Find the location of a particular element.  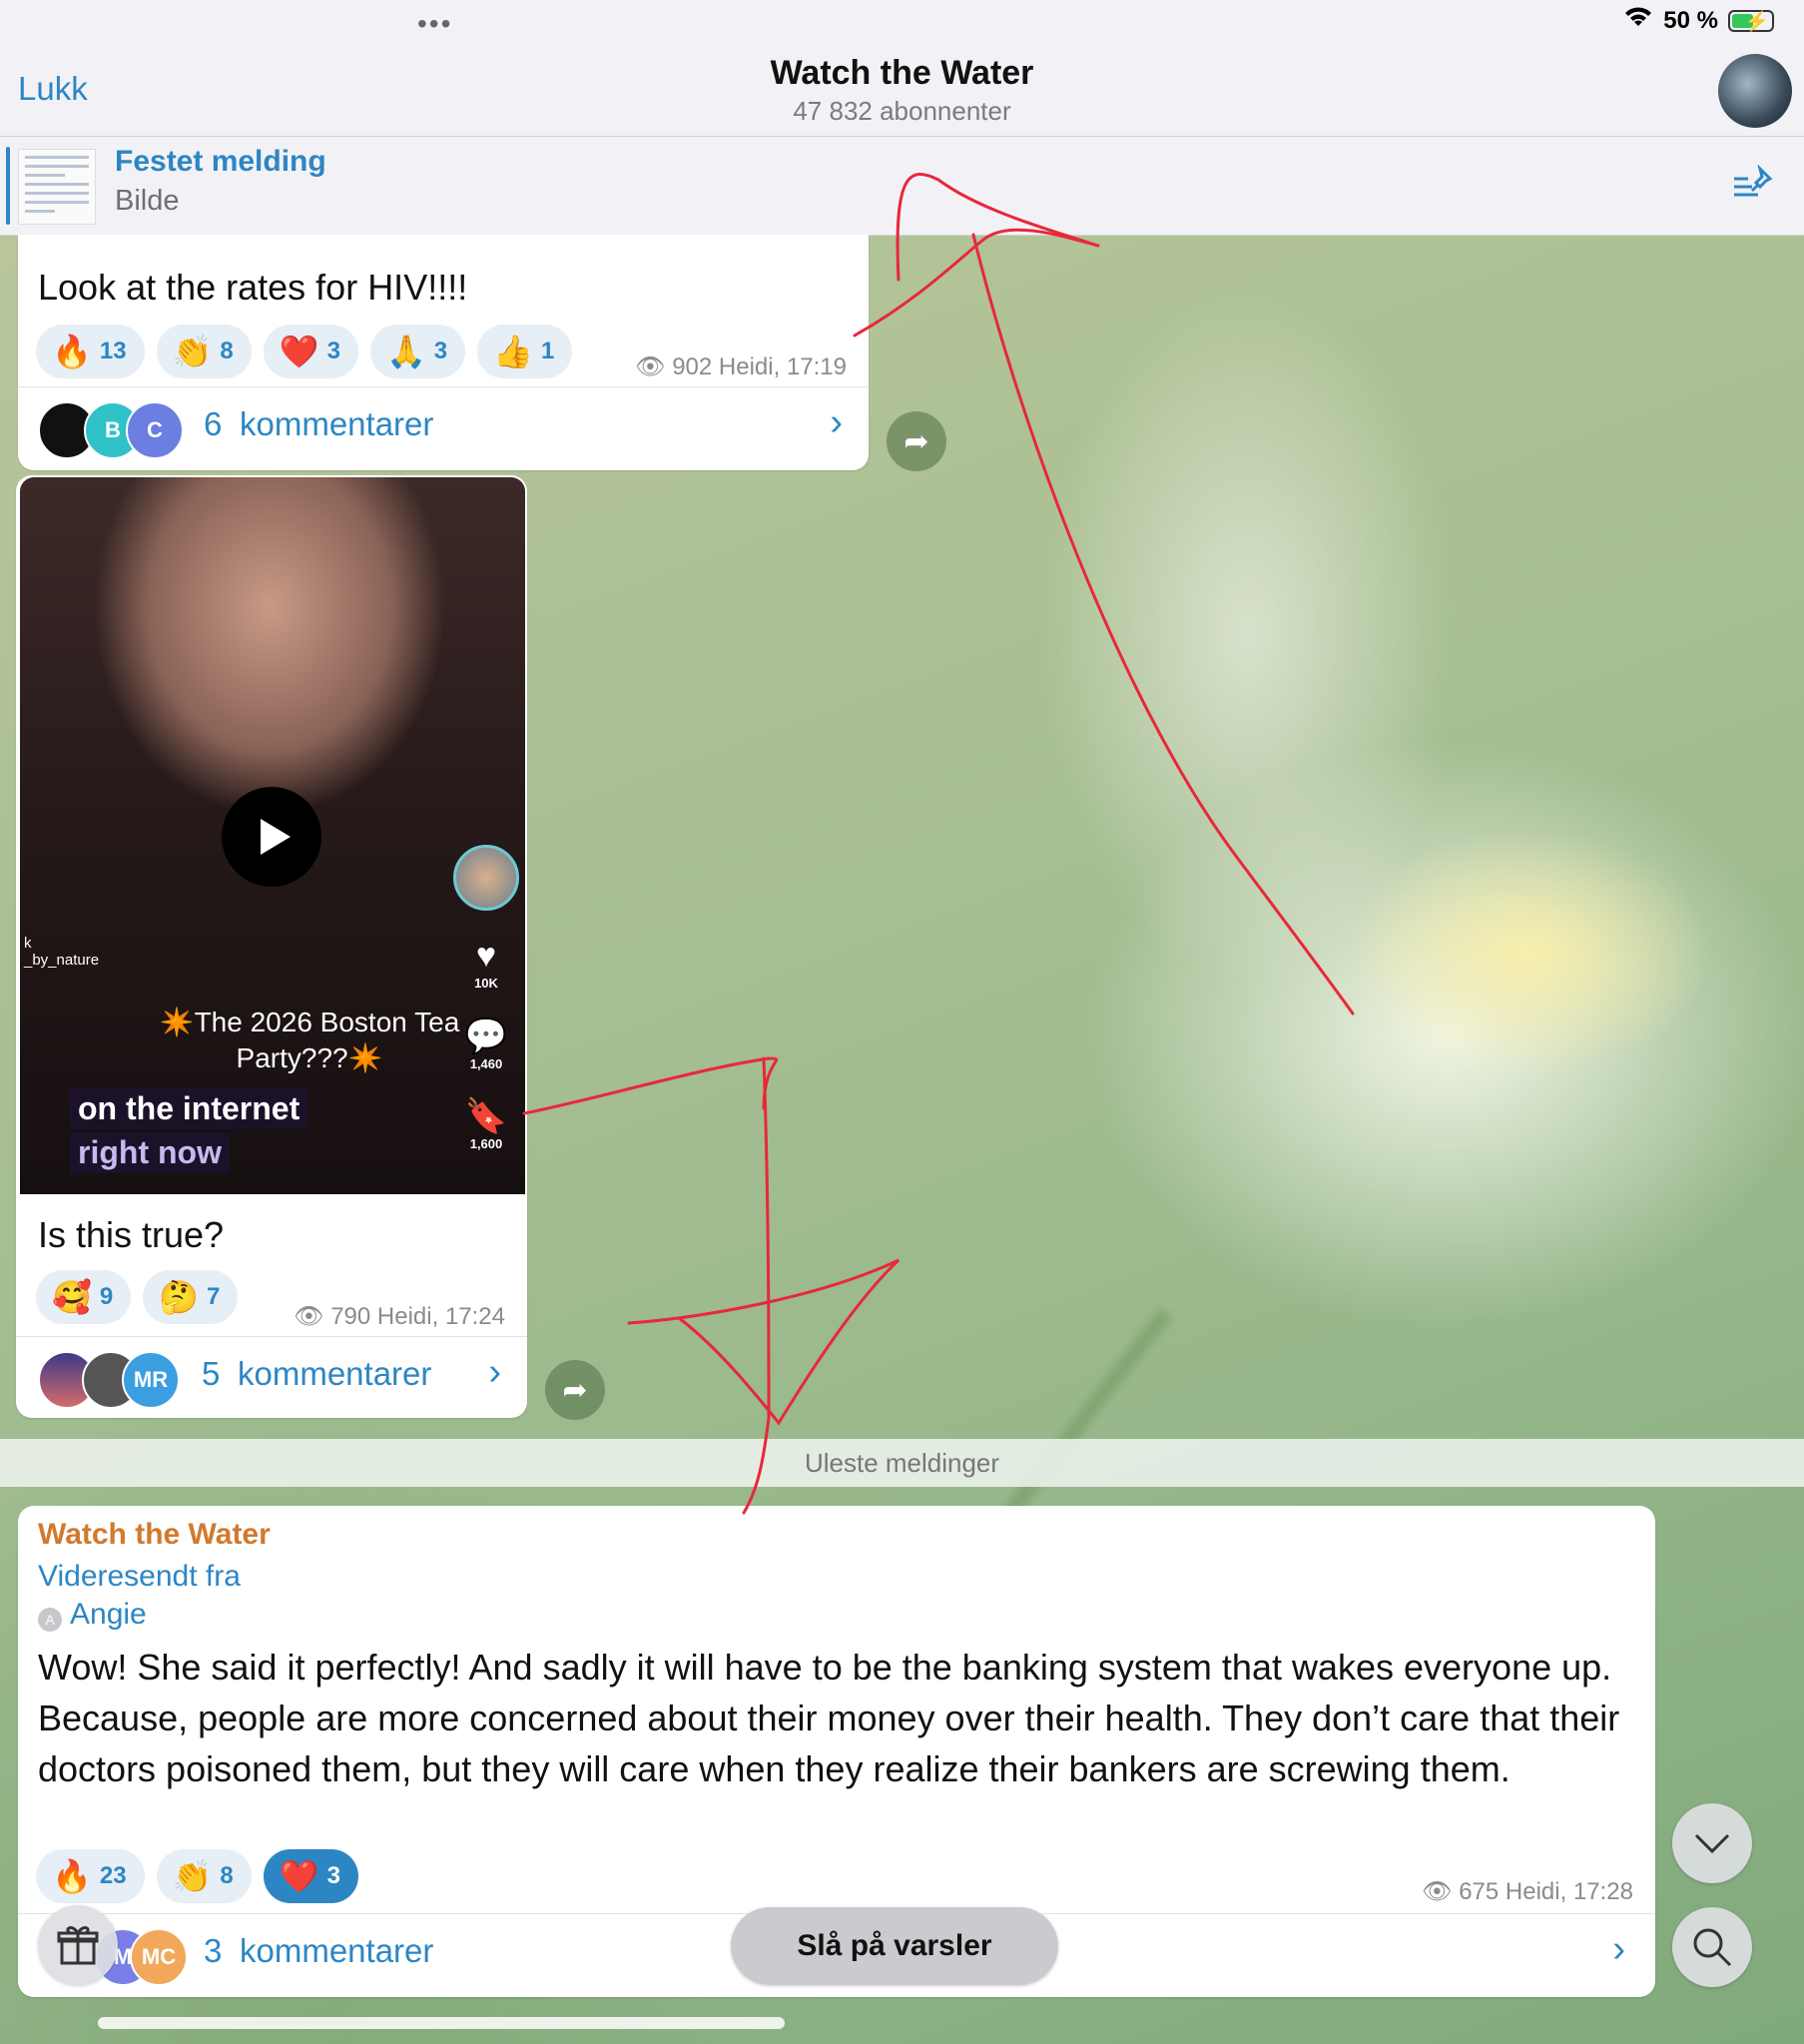

bookmark-icon: 🔖 1,600 is located at coordinates (486, 1124).